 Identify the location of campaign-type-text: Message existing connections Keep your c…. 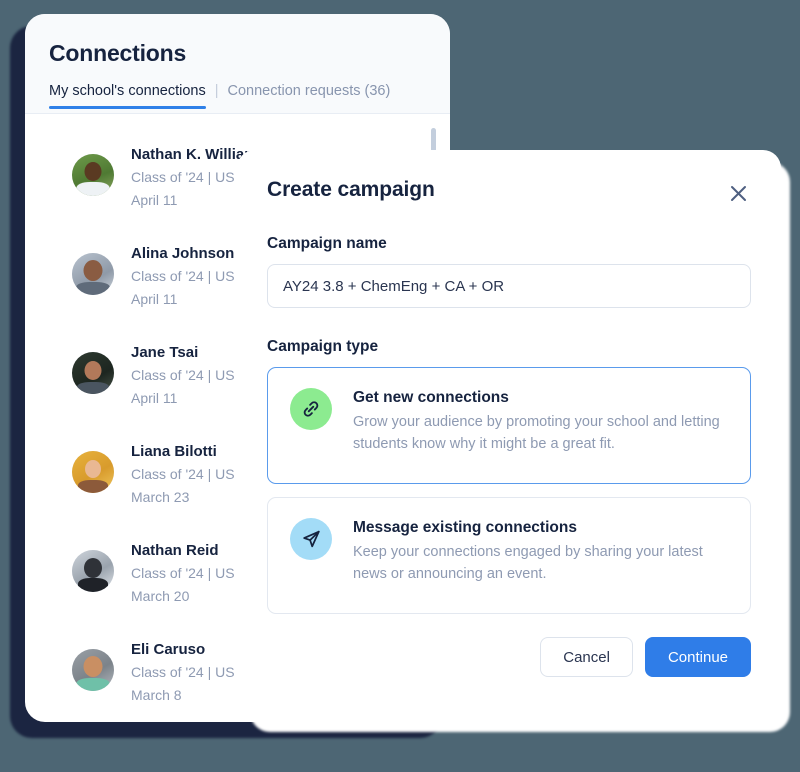
(540, 554).